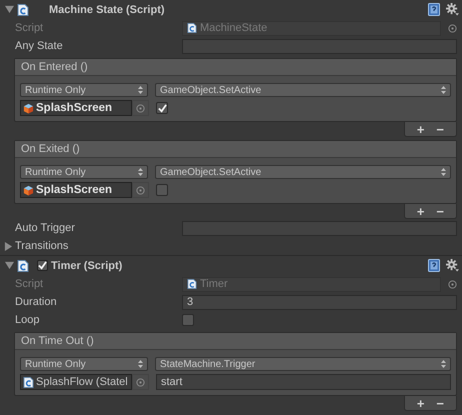 This screenshot has width=462, height=415. I want to click on field-label: Auto Trigger, so click(45, 228).